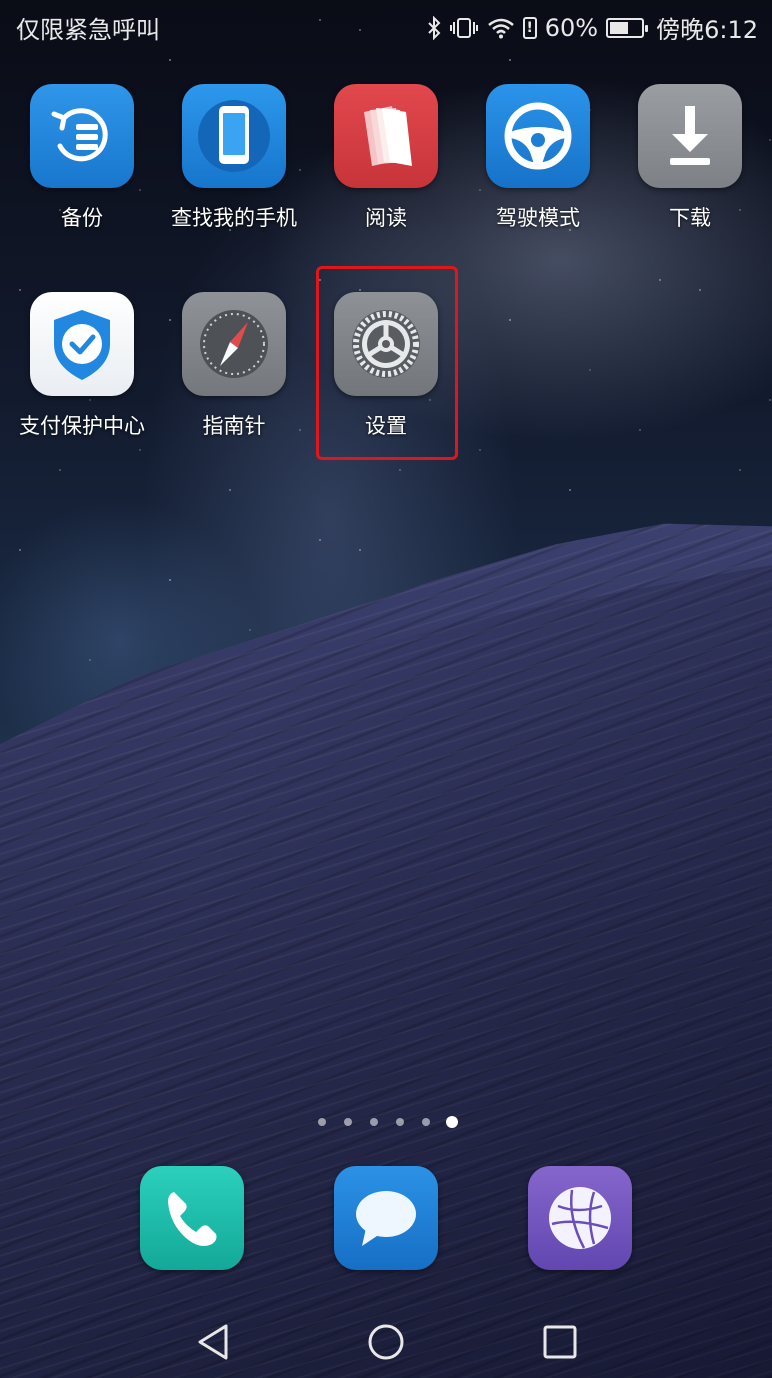  What do you see at coordinates (386, 218) in the screenshot?
I see `app-label-reader: 阅读` at bounding box center [386, 218].